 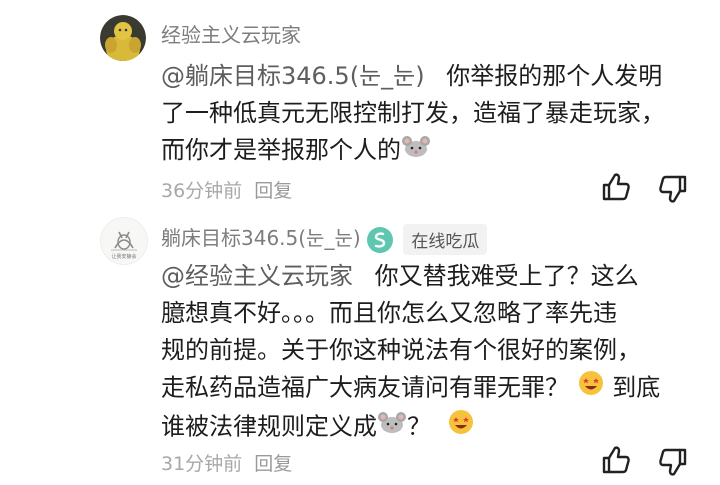 What do you see at coordinates (380, 239) in the screenshot?
I see `teal-s-badge-icon` at bounding box center [380, 239].